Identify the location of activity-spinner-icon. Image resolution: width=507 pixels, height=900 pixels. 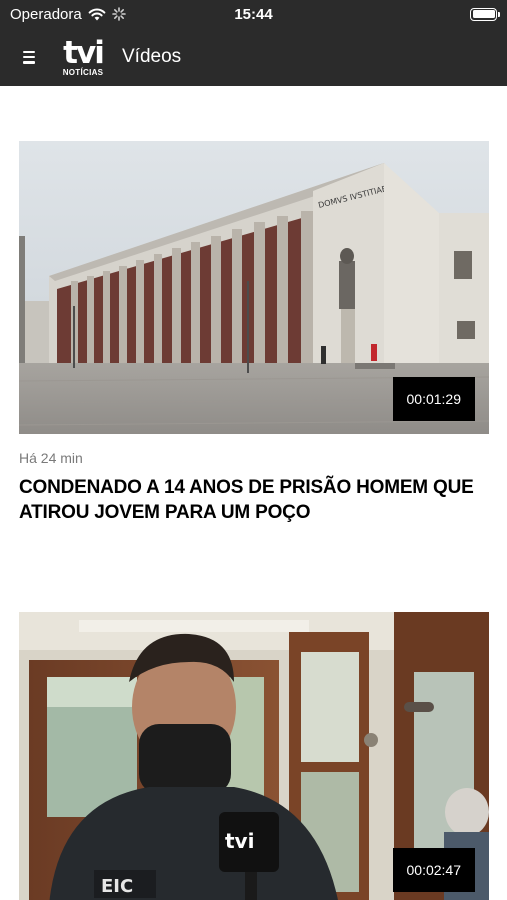
(118, 14).